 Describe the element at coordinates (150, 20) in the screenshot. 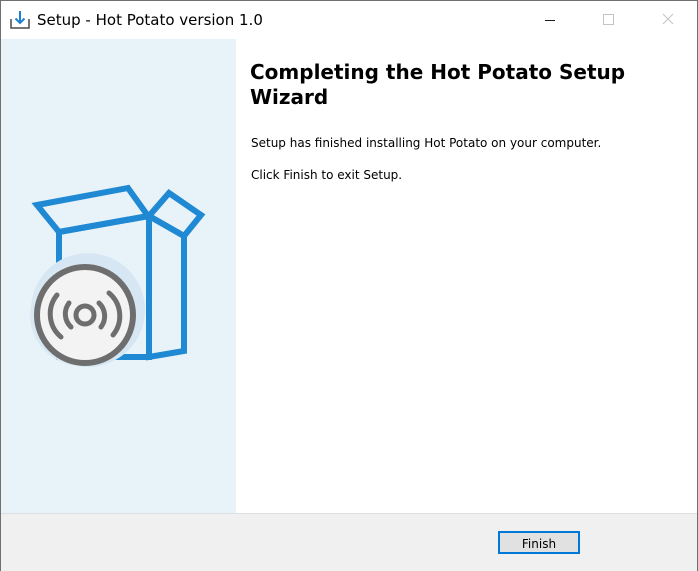

I see `window-title: Setup - Hot Potato version 1.0` at that location.